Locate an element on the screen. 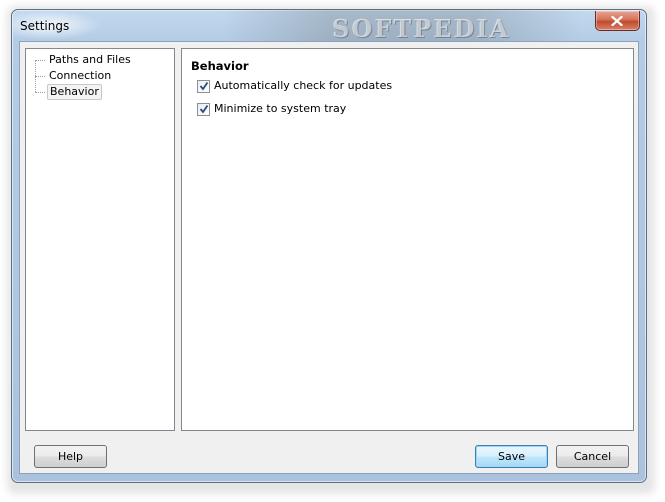 The width and height of the screenshot is (665, 502). minimize-to-tray-checkbox is located at coordinates (203, 109).